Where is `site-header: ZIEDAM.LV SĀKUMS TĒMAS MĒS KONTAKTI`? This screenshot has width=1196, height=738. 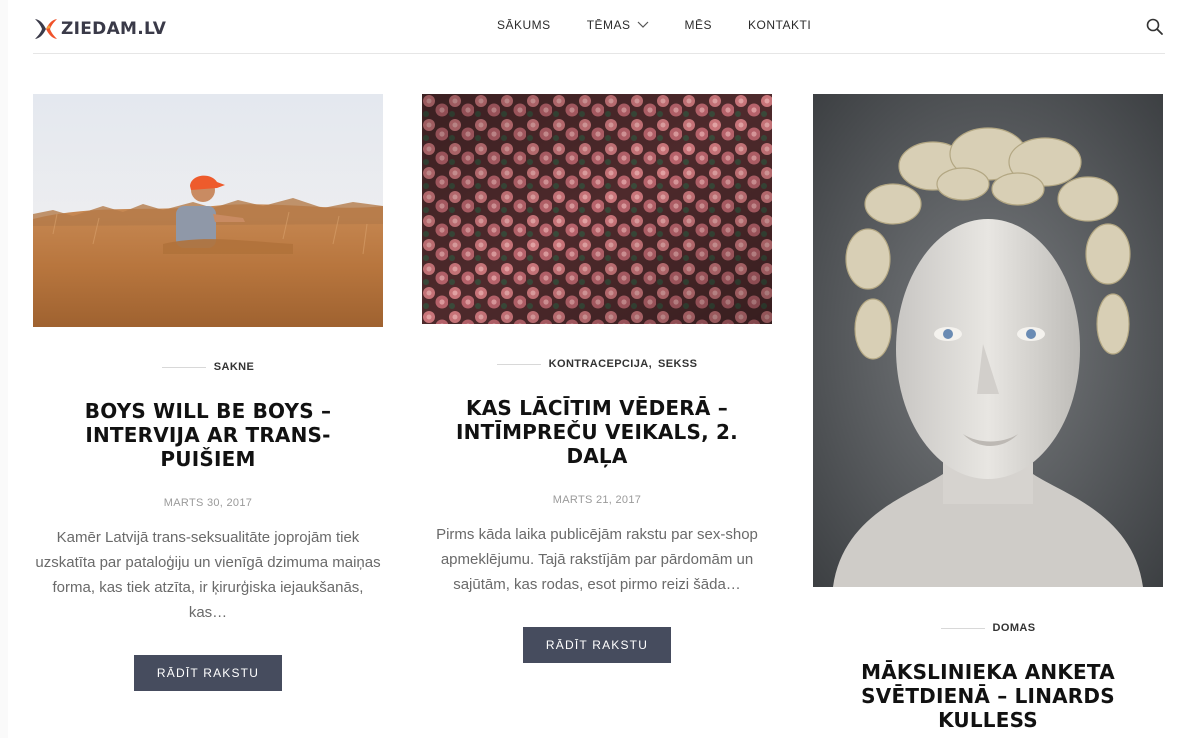
site-header: ZIEDAM.LV SĀKUMS TĒMAS MĒS KONTAKTI is located at coordinates (599, 27).